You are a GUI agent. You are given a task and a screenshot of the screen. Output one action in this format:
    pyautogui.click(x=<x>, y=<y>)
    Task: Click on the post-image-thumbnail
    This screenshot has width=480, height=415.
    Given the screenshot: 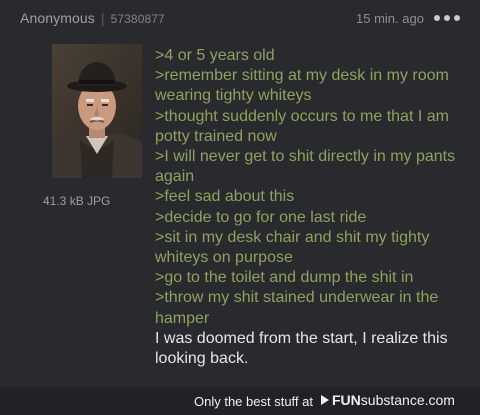 What is the action you would take?
    pyautogui.click(x=97, y=111)
    